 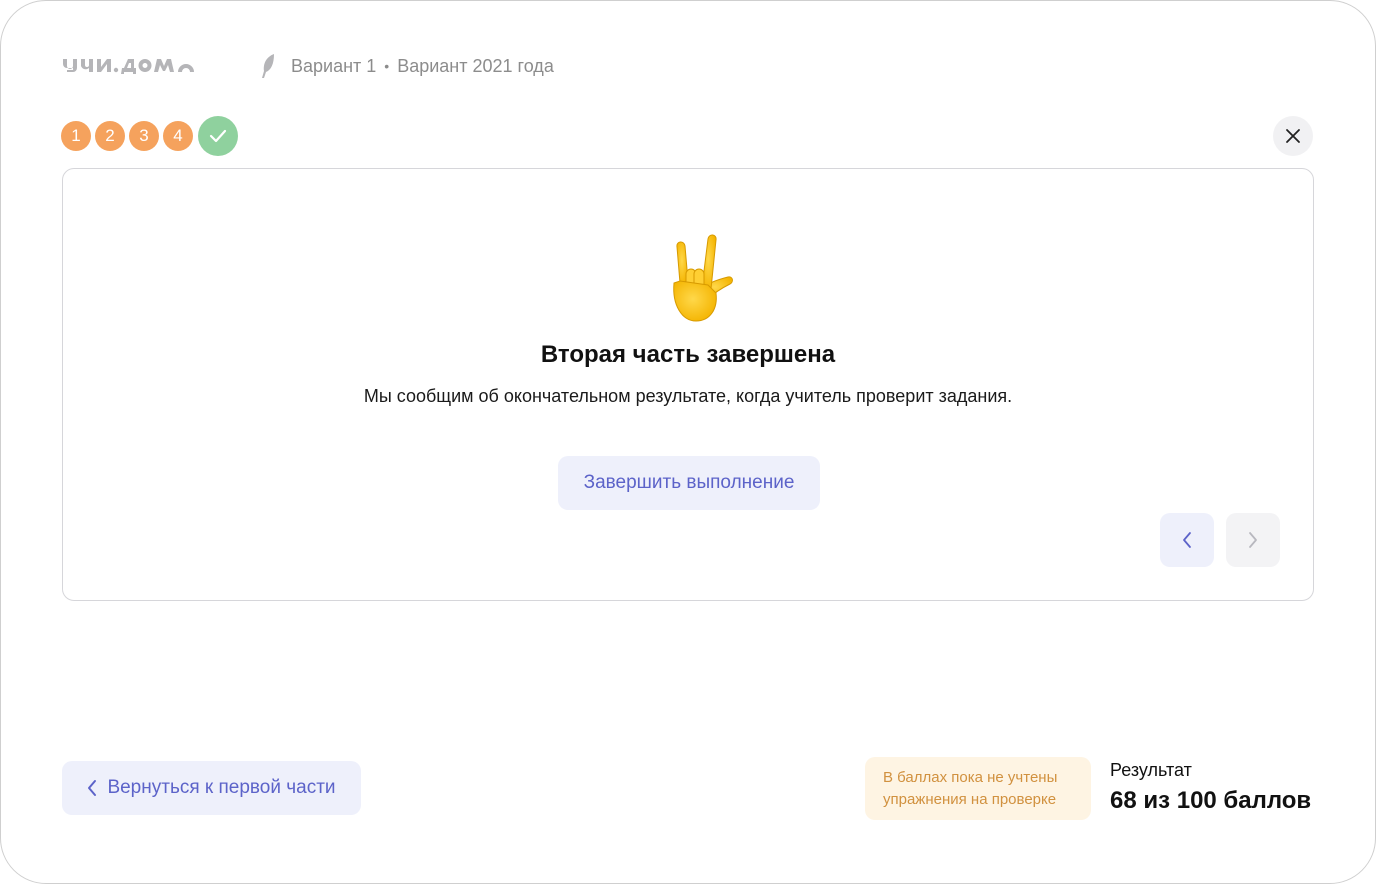 I want to click on chevron-right-icon, so click(x=1253, y=540).